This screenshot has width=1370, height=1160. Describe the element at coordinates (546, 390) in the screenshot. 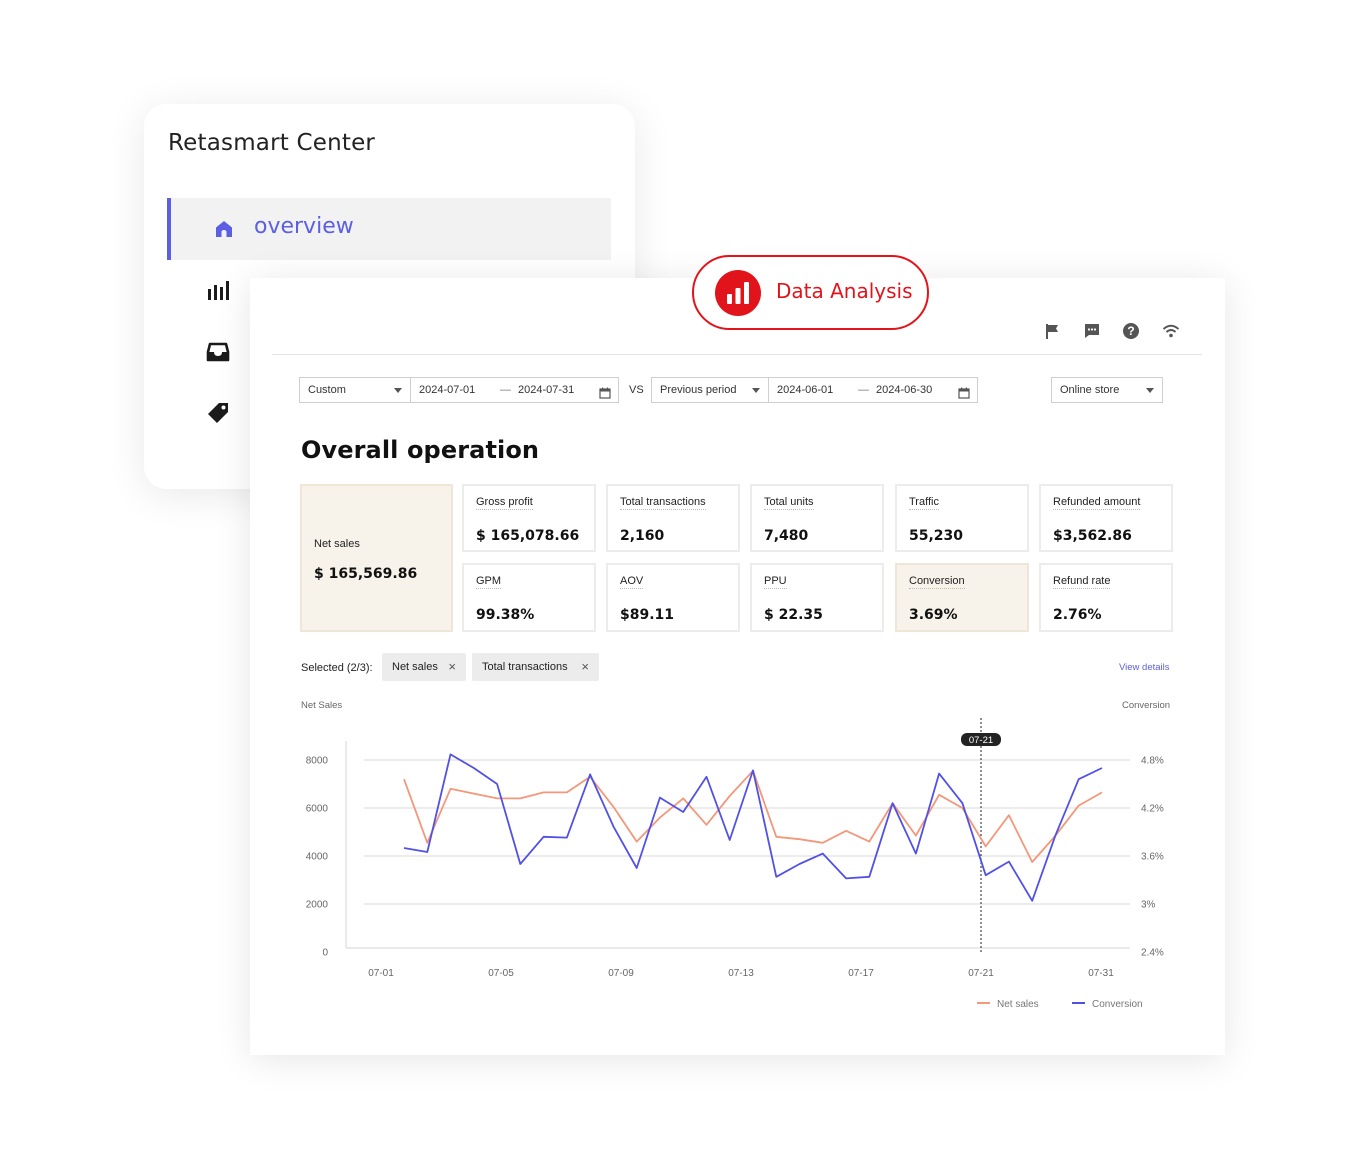

I see `end-date: 2024-07-31` at that location.